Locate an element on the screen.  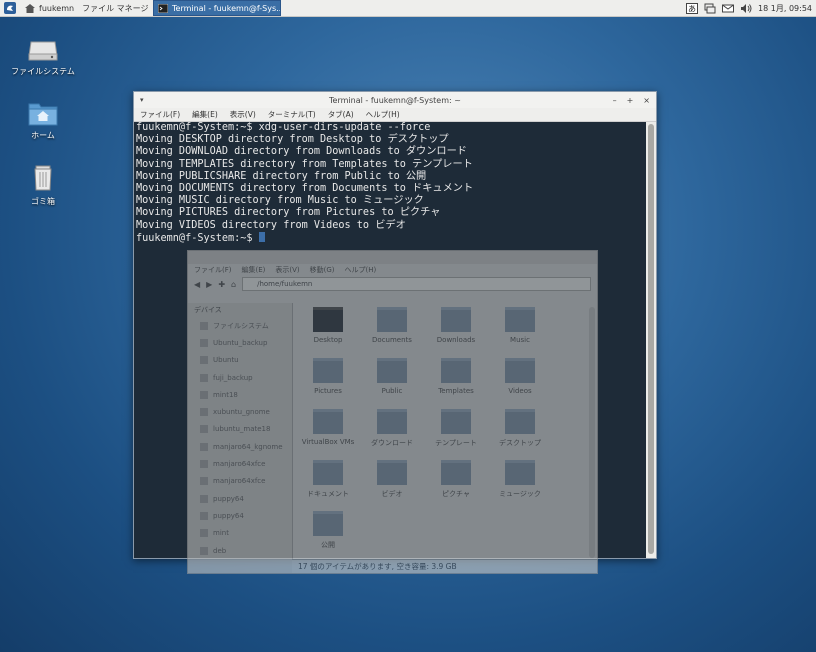
keyboard-icon: あ is located at coordinates (692, 8).